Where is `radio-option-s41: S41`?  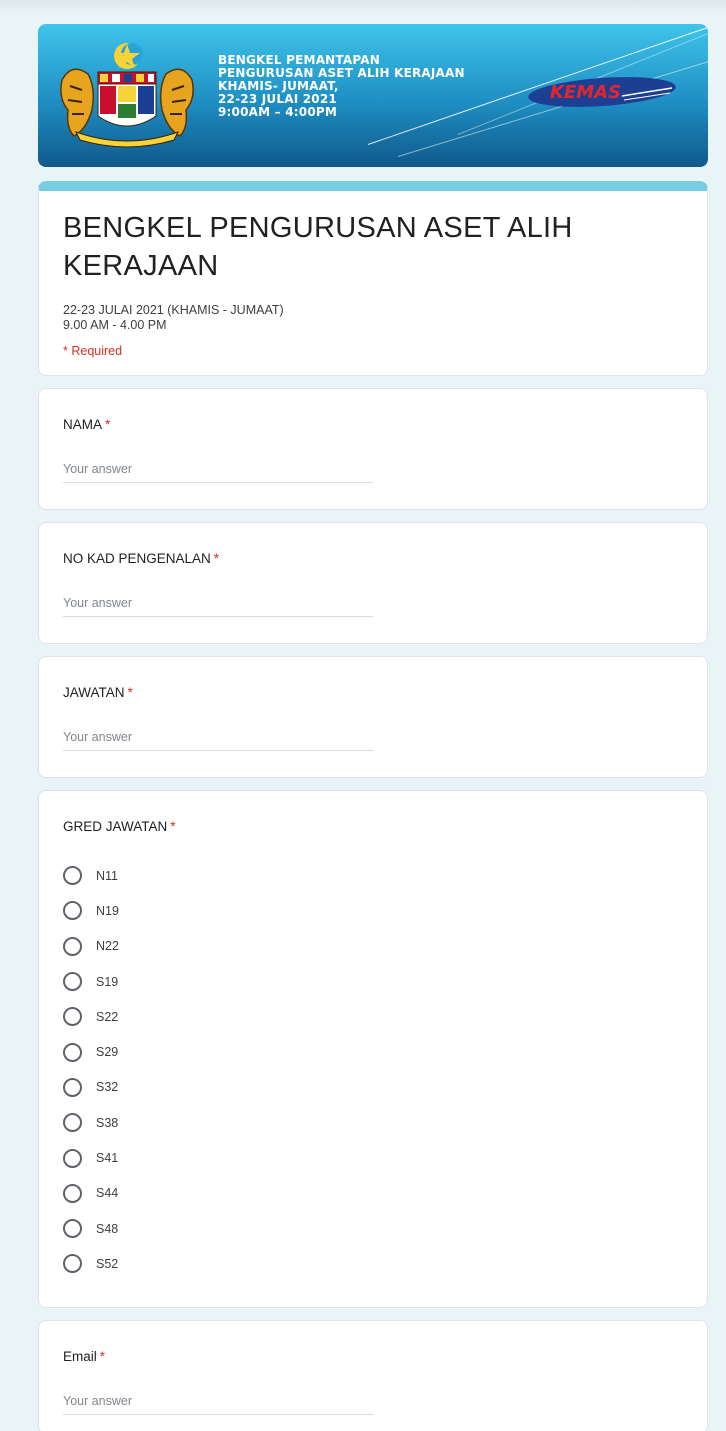 radio-option-s41: S41 is located at coordinates (373, 1157).